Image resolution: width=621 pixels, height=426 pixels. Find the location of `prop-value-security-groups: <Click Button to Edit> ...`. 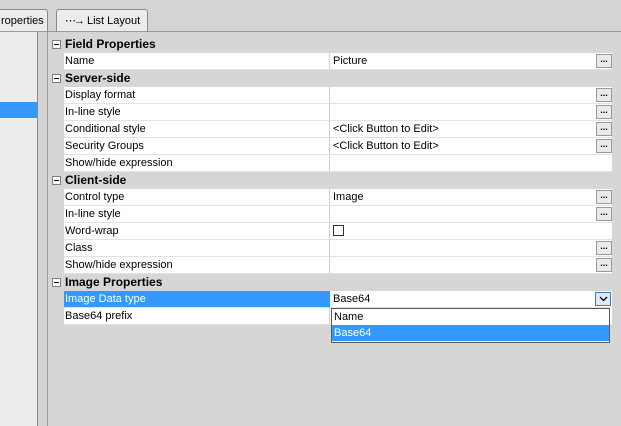

prop-value-security-groups: <Click Button to Edit> ... is located at coordinates (471, 146).